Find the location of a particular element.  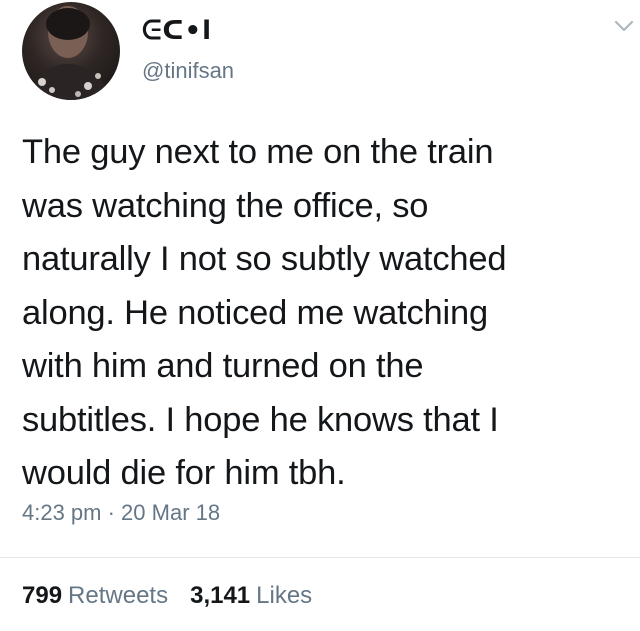

likes-stat: 3,141 Likes is located at coordinates (251, 596).